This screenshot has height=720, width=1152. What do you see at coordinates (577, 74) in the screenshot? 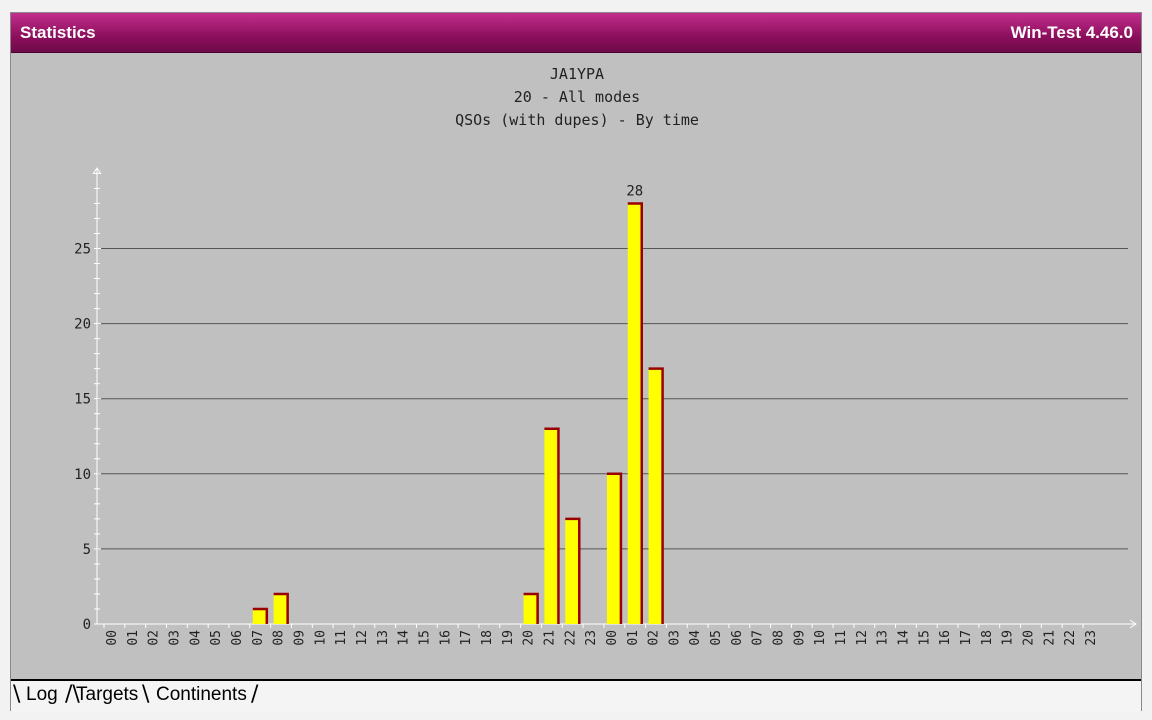
I see `chart-title-line-1: JA1YPA` at bounding box center [577, 74].